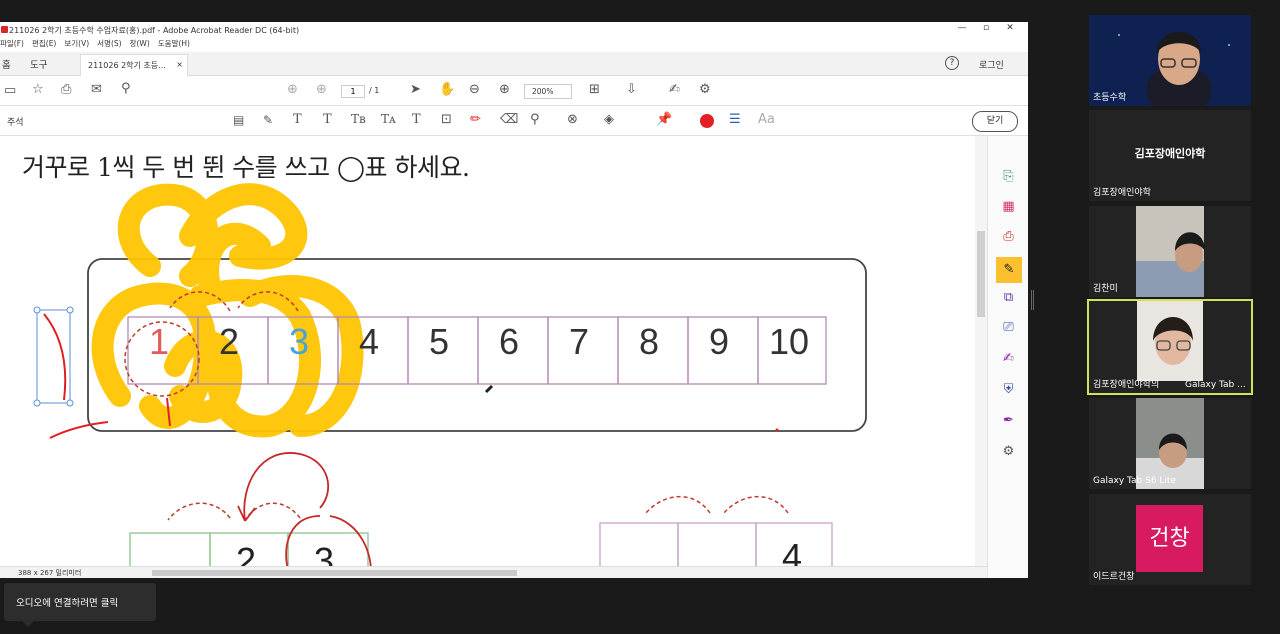 Image resolution: width=1280 pixels, height=634 pixels. What do you see at coordinates (1126, 385) in the screenshot?
I see `participant-name: 김포장애인야학의` at bounding box center [1126, 385].